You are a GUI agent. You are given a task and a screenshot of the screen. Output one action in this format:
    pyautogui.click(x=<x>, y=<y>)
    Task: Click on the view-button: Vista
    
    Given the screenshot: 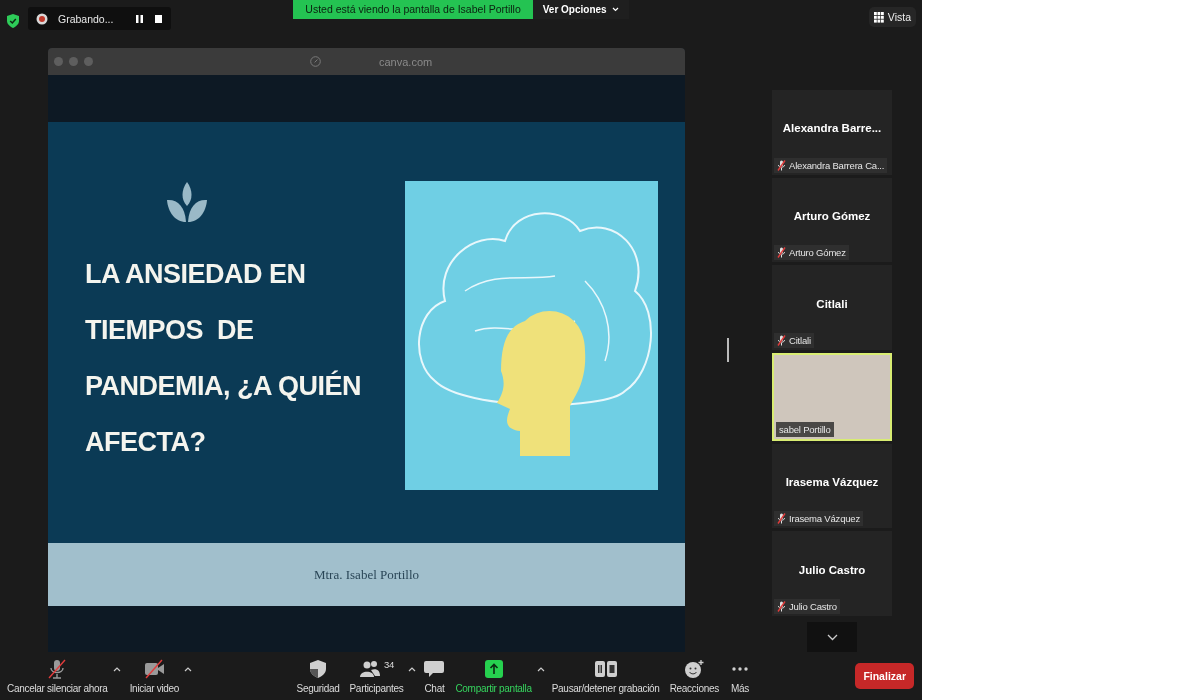 What is the action you would take?
    pyautogui.click(x=892, y=17)
    